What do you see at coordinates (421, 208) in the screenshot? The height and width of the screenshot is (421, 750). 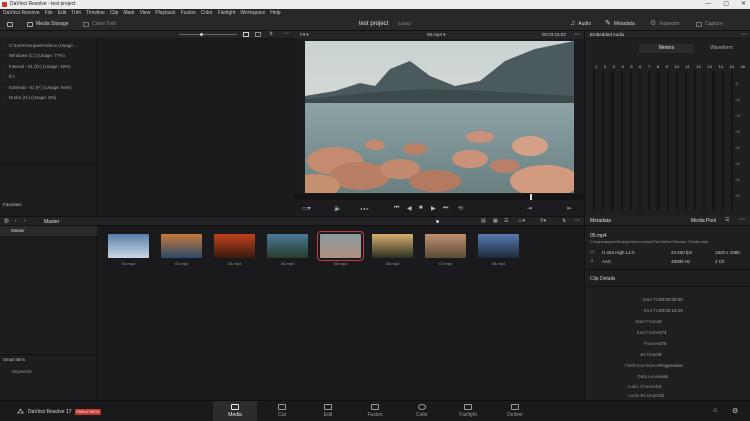 I see `stop-button: ■` at bounding box center [421, 208].